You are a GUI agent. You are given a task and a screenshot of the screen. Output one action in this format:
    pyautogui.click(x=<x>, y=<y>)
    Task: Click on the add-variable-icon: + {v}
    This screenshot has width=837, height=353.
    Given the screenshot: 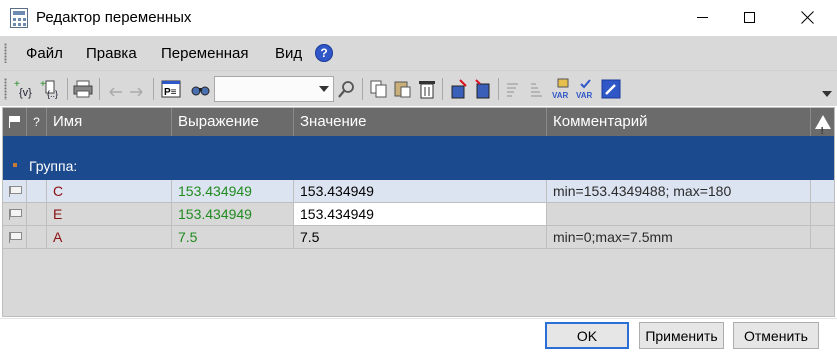 What is the action you would take?
    pyautogui.click(x=25, y=89)
    